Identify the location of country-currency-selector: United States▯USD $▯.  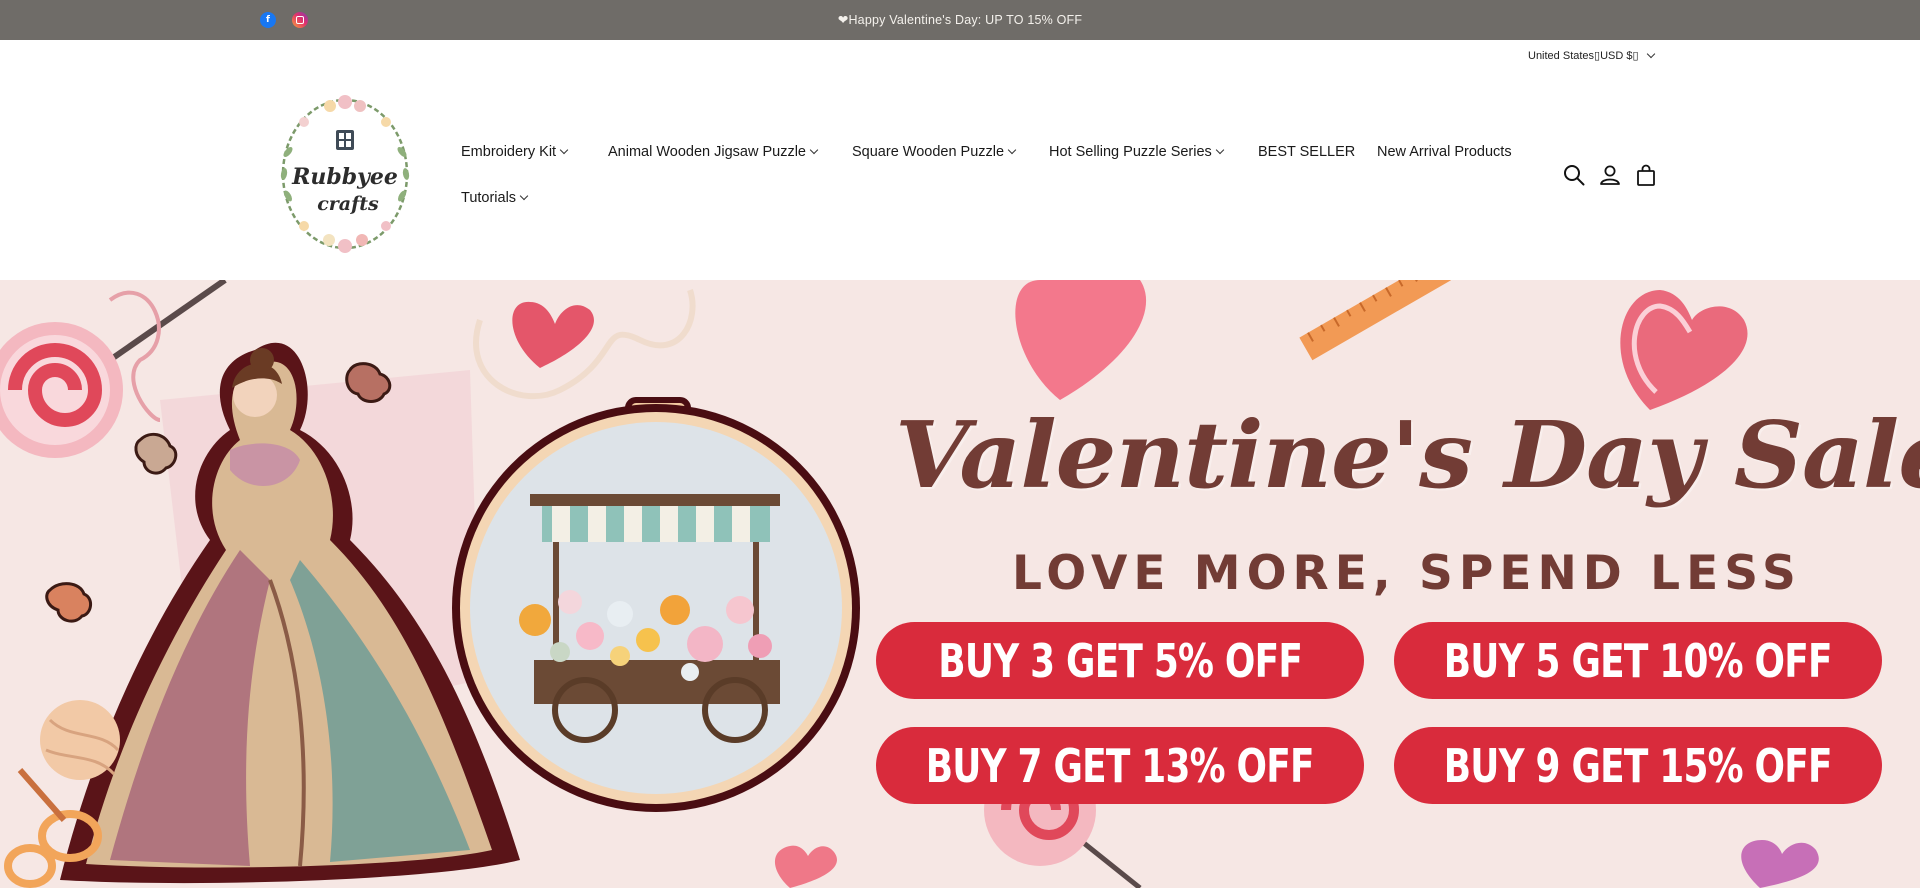
(1591, 55).